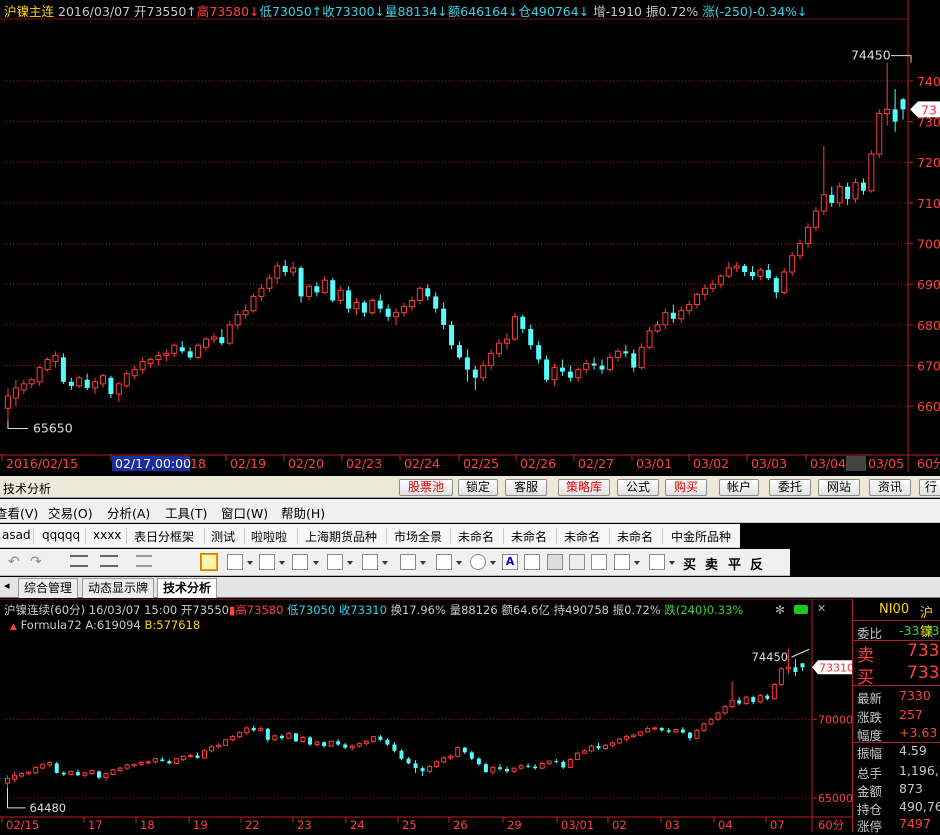  I want to click on table-icon, so click(622, 562).